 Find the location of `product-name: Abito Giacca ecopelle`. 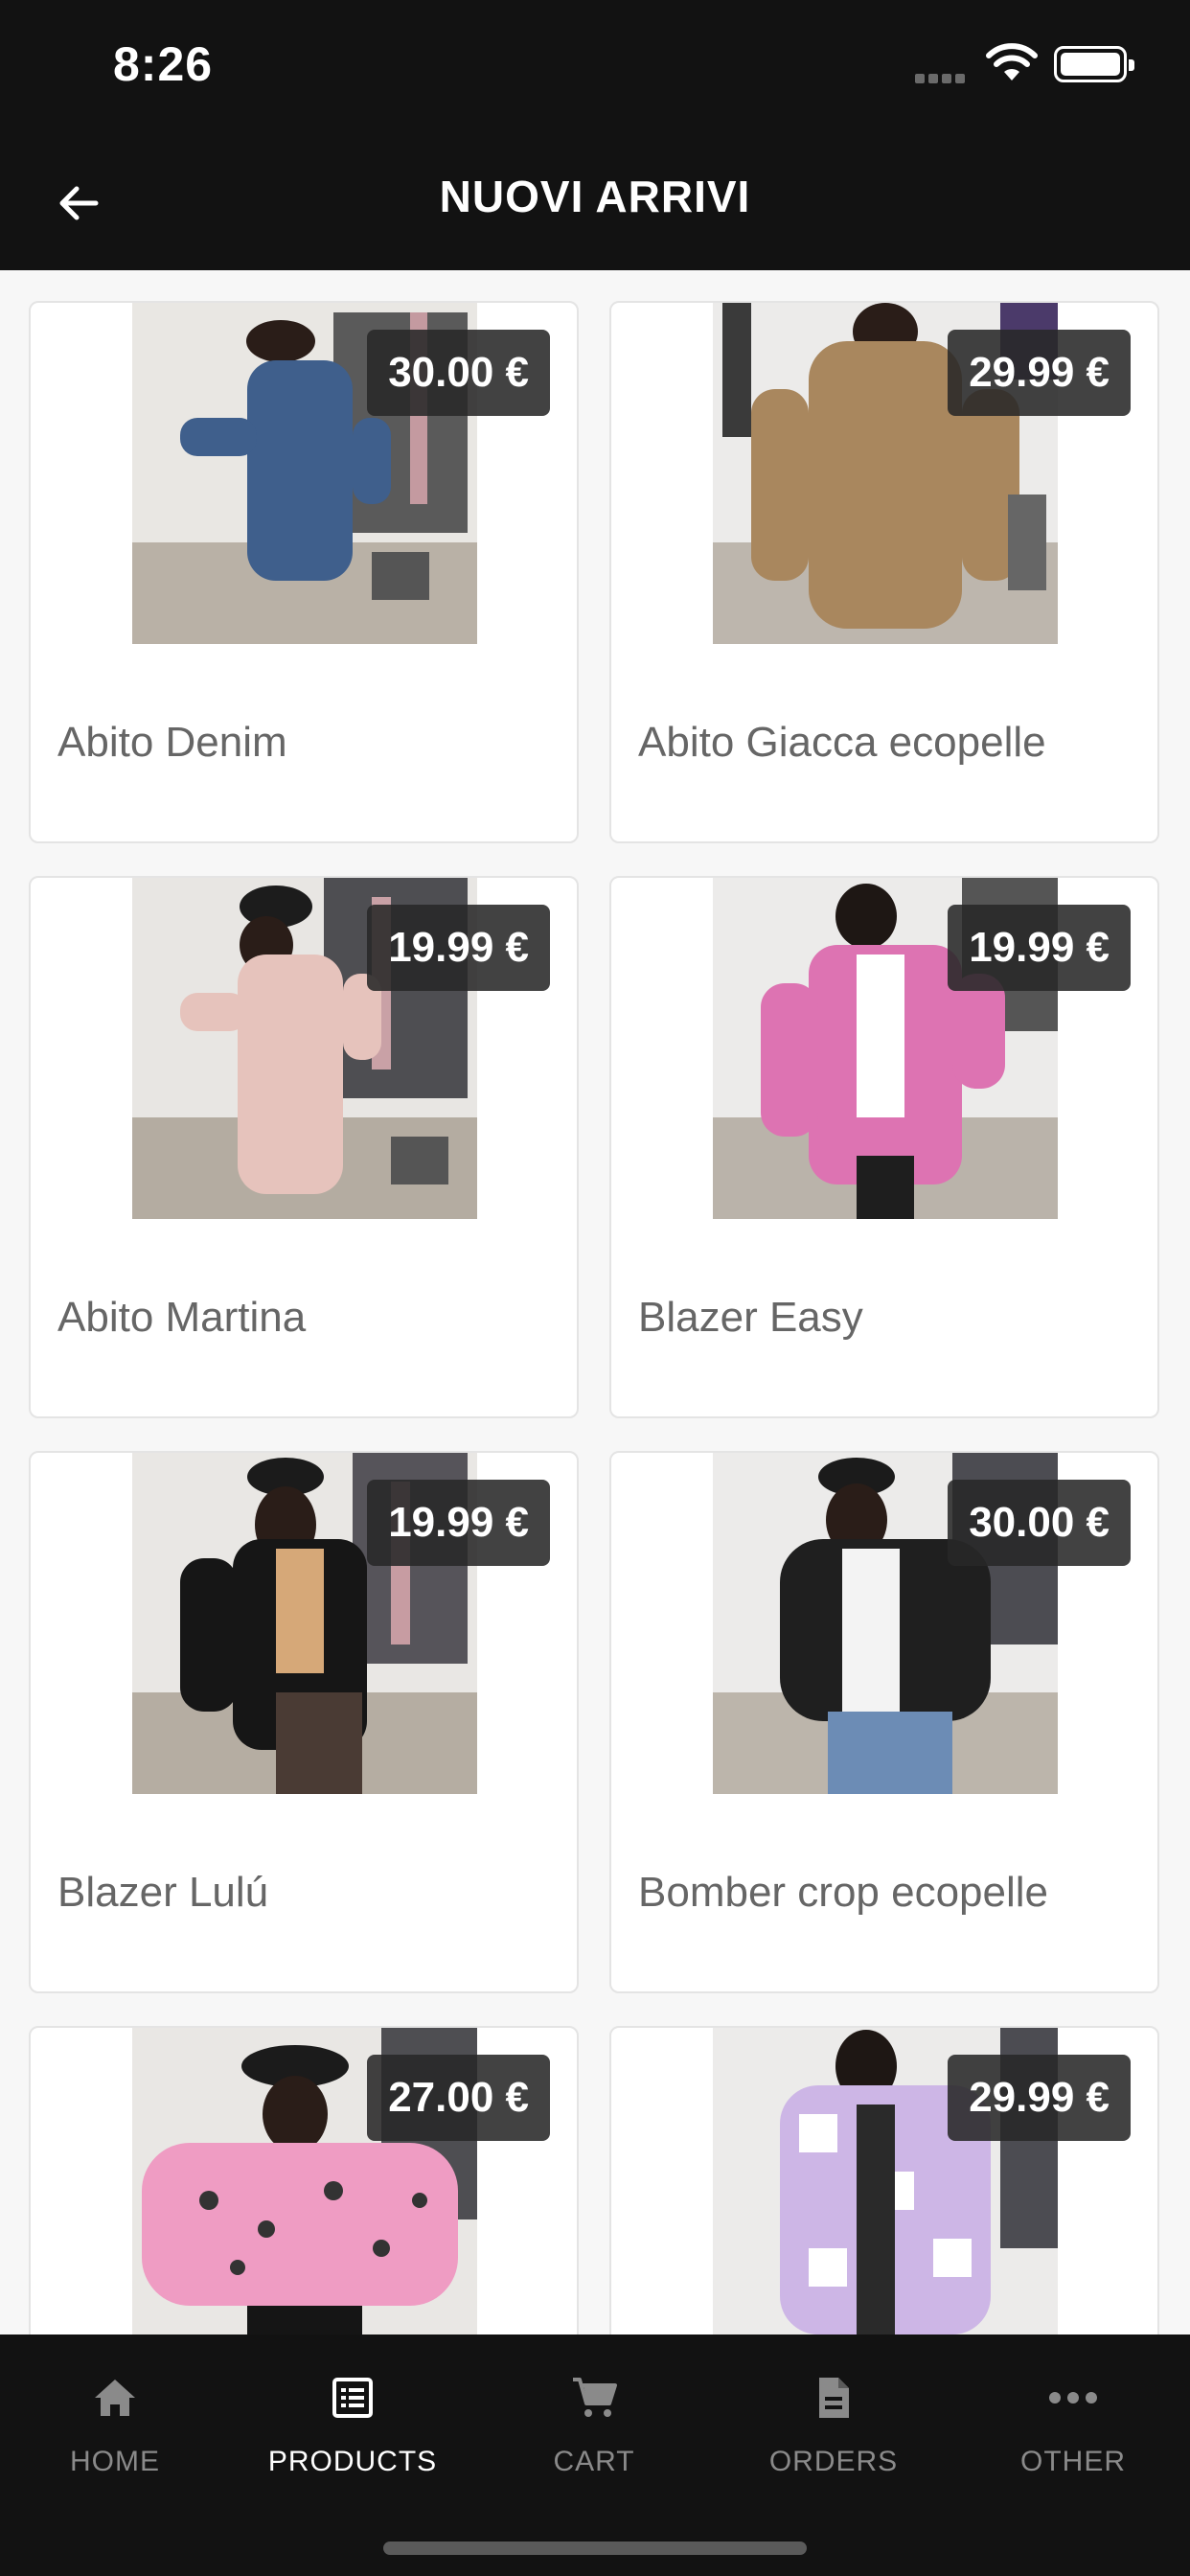

product-name: Abito Giacca ecopelle is located at coordinates (842, 742).